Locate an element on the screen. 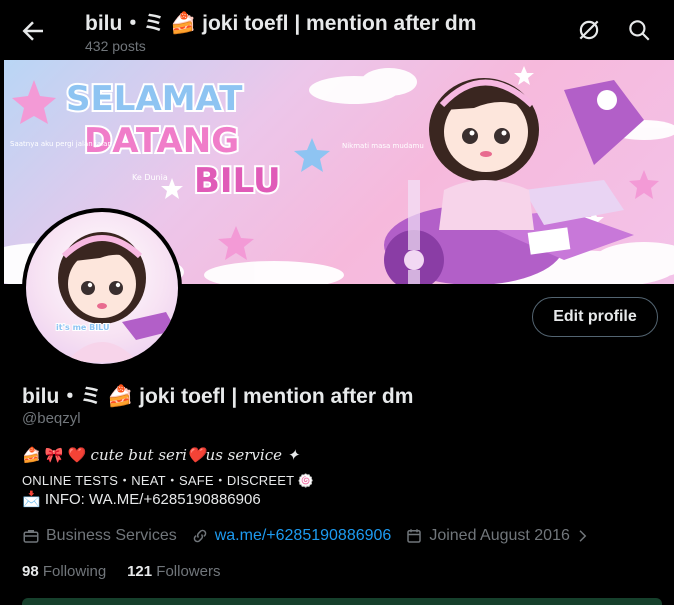 The height and width of the screenshot is (605, 674). header-title: bilu・ミ 🍰 joki toefl | mention after dm is located at coordinates (281, 23).